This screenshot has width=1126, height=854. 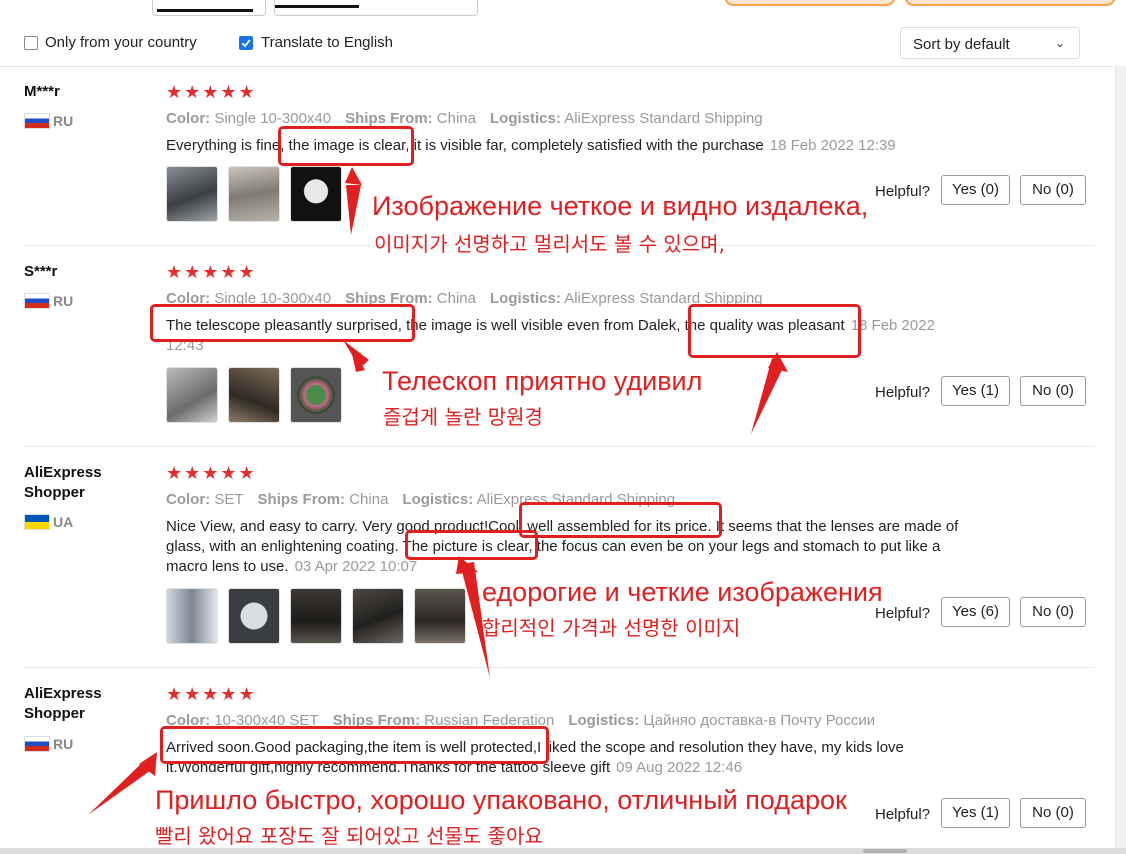 I want to click on vertical-scrollbar, so click(x=1120, y=460).